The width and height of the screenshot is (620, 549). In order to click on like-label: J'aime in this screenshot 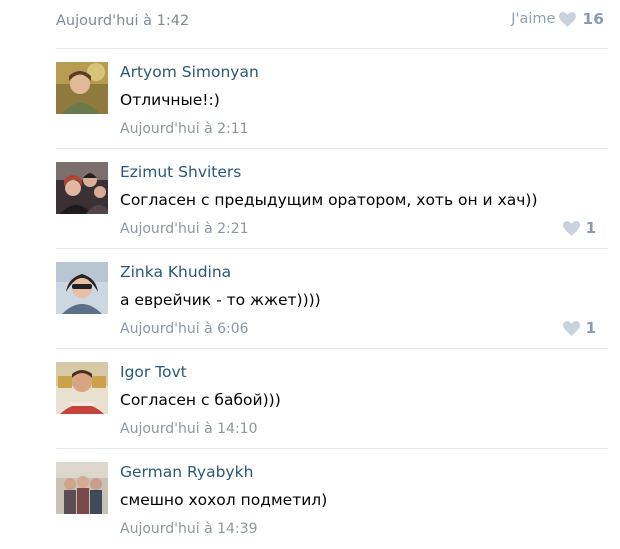, I will do `click(533, 19)`.